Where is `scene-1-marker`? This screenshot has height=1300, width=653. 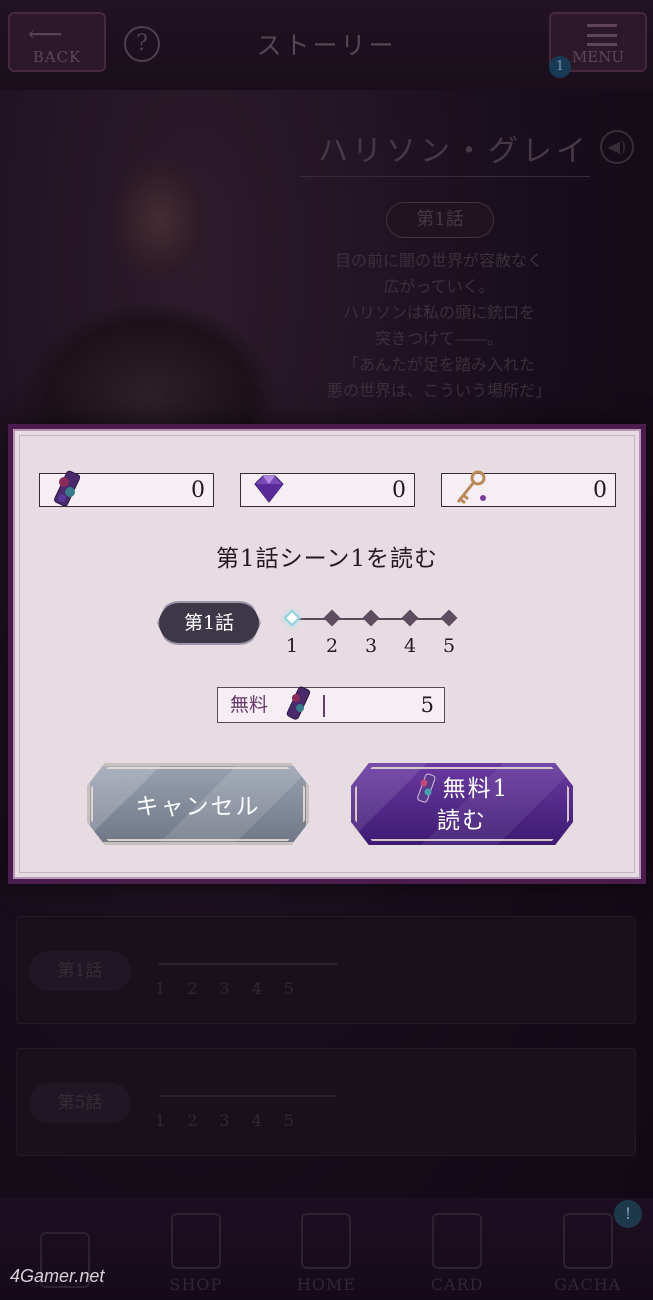
scene-1-marker is located at coordinates (292, 618).